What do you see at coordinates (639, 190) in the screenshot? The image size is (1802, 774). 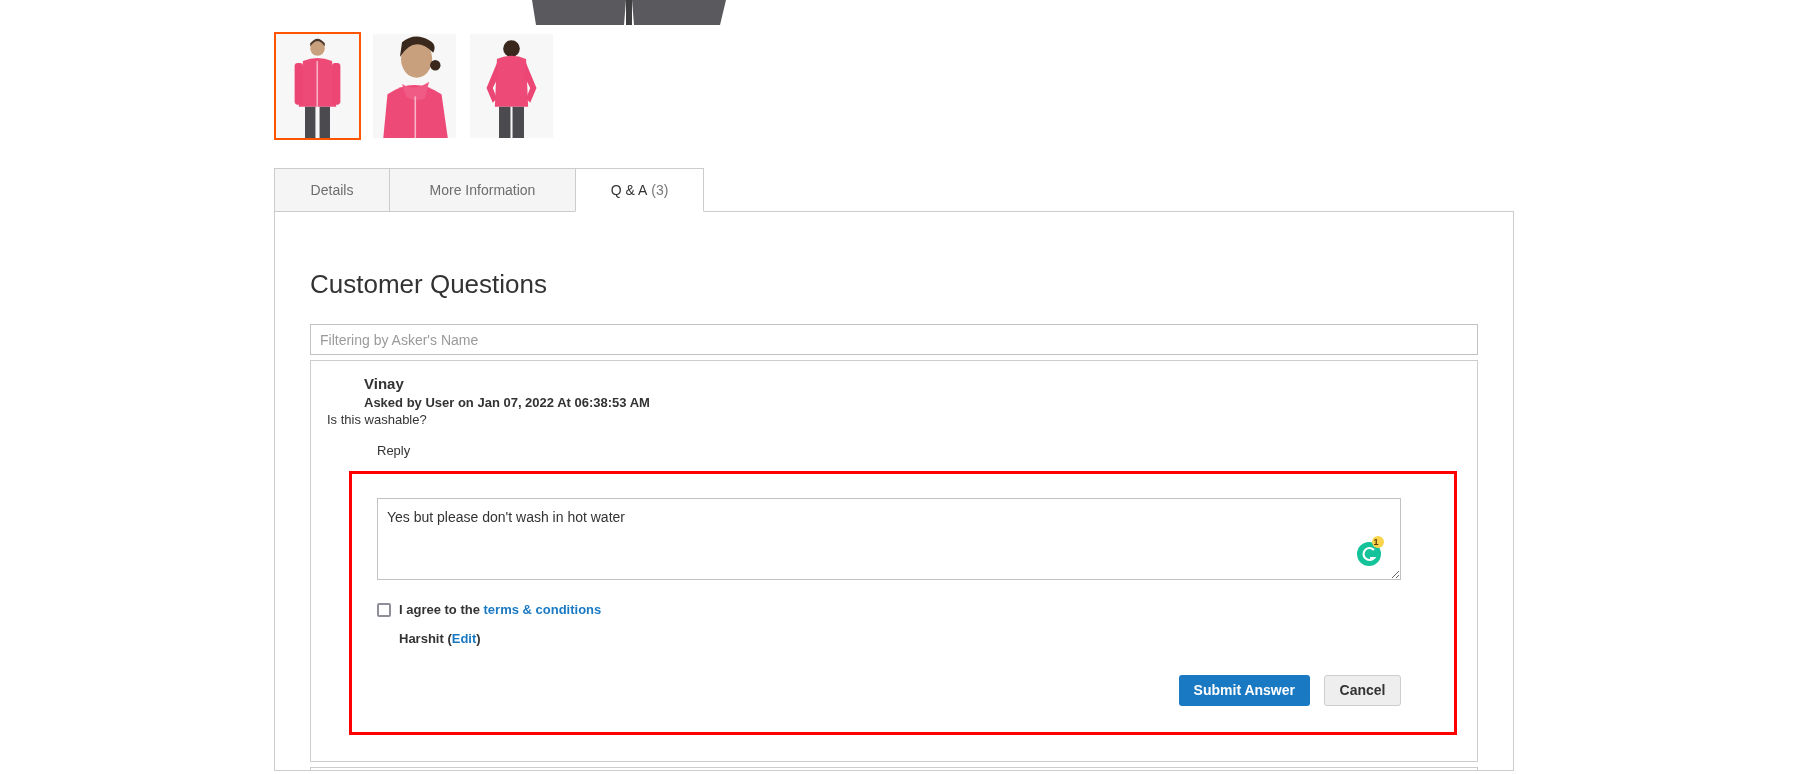 I see `tab: Q & A (3)` at bounding box center [639, 190].